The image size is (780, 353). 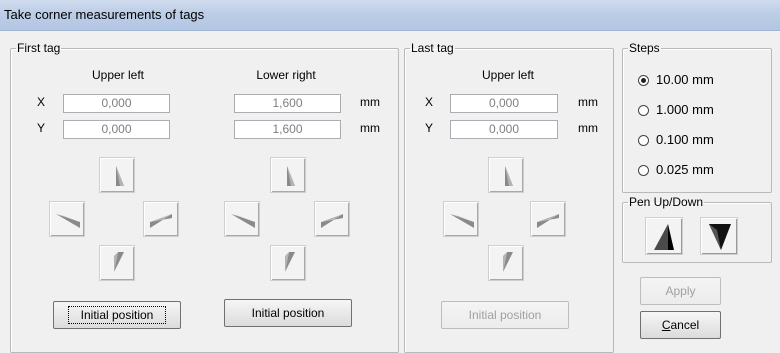 What do you see at coordinates (286, 75) in the screenshot?
I see `first-lower-right-heading: Lower right` at bounding box center [286, 75].